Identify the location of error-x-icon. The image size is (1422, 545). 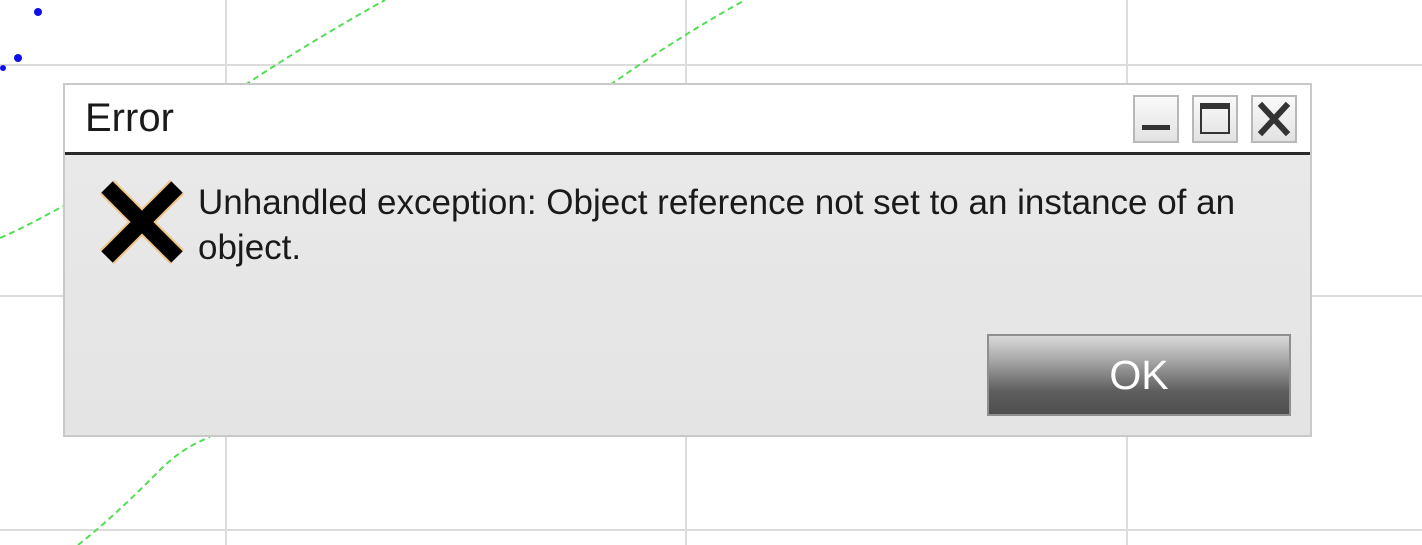
(142, 222).